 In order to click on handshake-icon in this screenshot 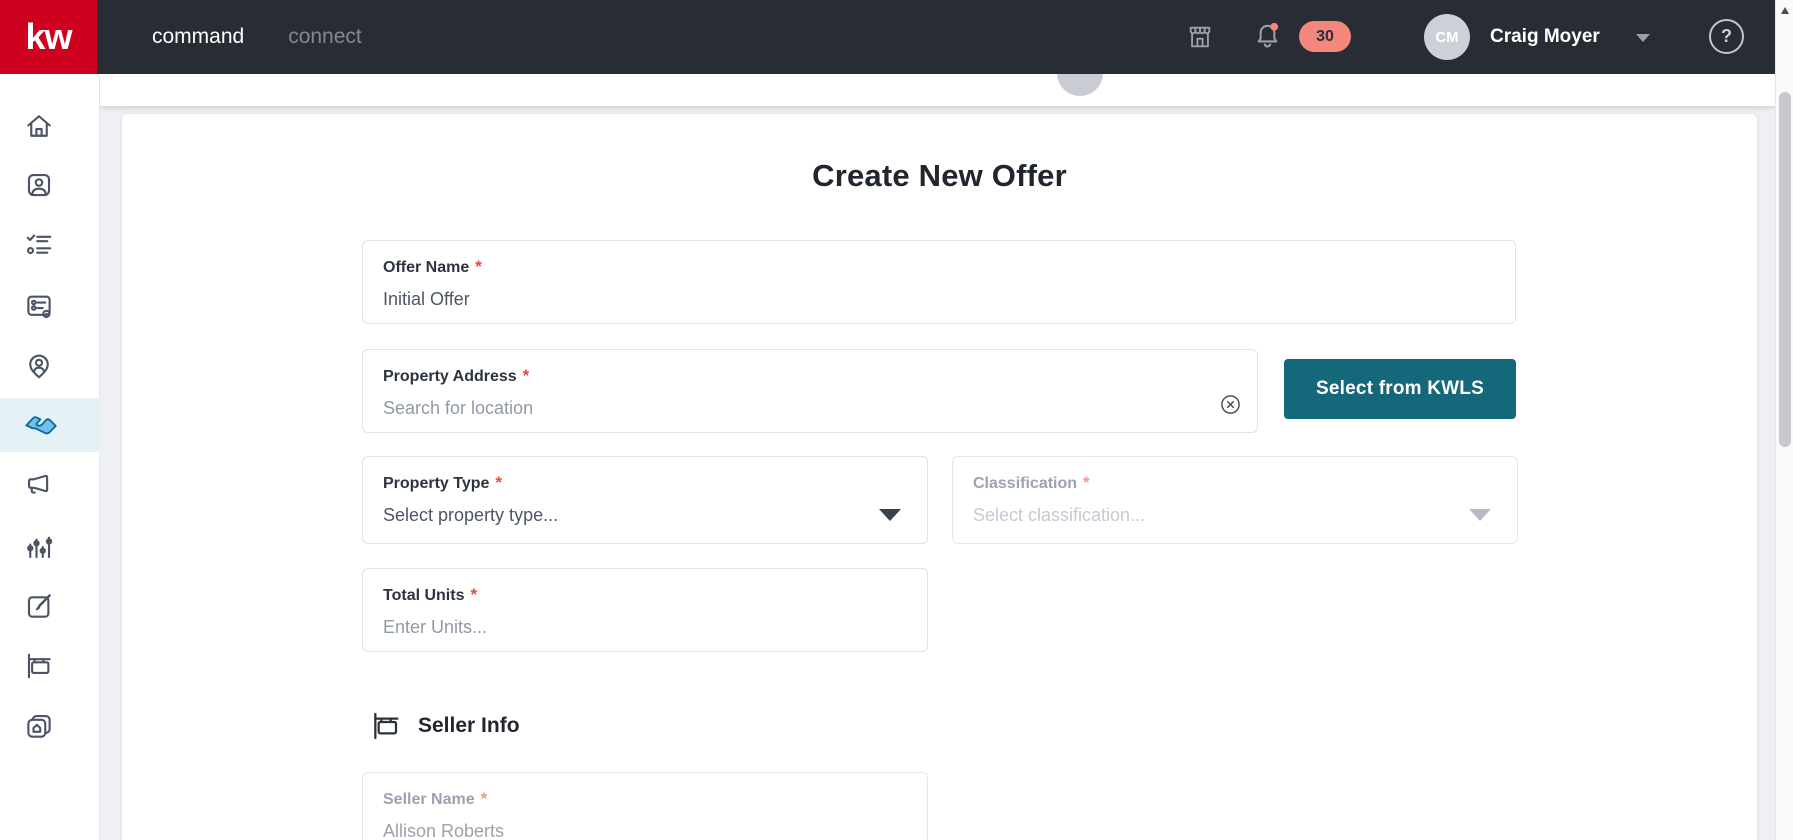, I will do `click(41, 424)`.